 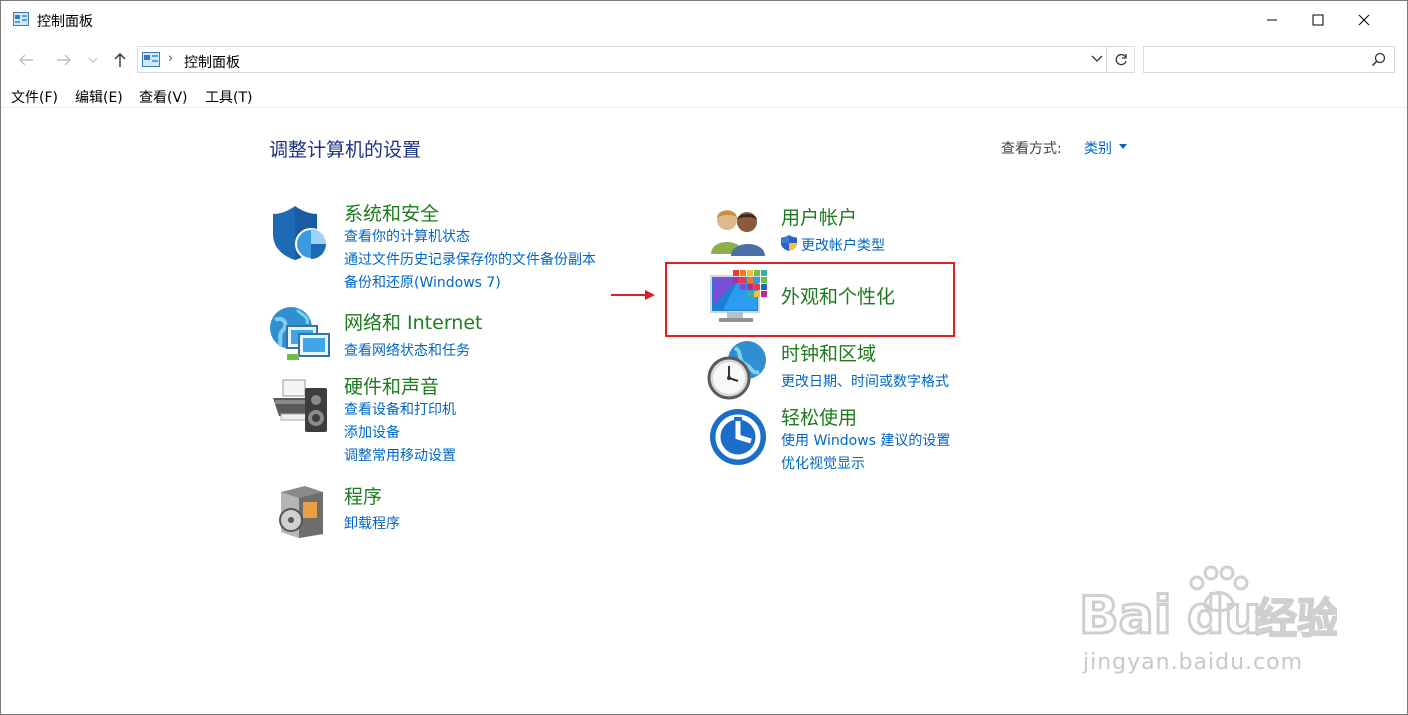 I want to click on refresh-button, so click(x=1121, y=59).